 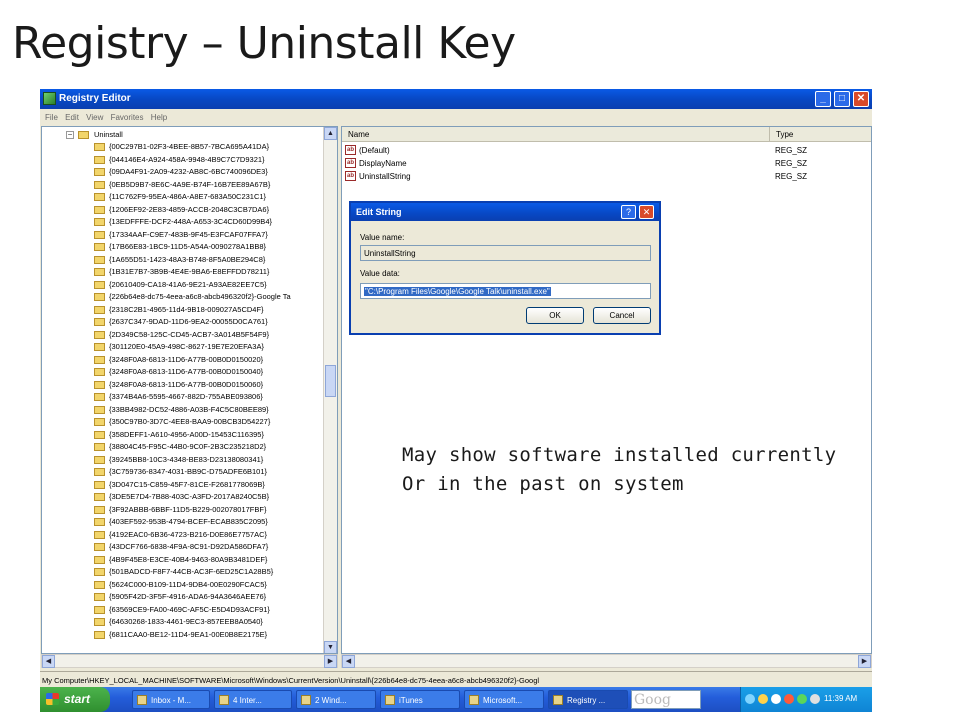 What do you see at coordinates (224, 700) in the screenshot?
I see `internet-explorer-icon` at bounding box center [224, 700].